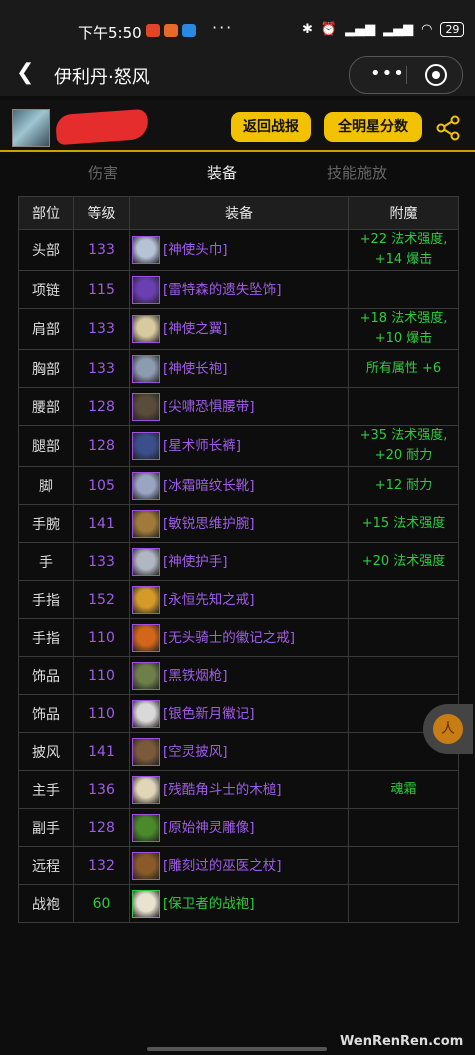  Describe the element at coordinates (398, 29) in the screenshot. I see `signal-icon: ▂▄▆` at that location.